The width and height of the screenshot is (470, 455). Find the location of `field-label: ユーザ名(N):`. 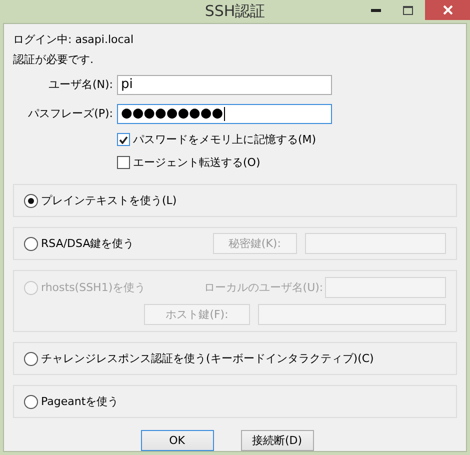

field-label: ユーザ名(N): is located at coordinates (80, 84).